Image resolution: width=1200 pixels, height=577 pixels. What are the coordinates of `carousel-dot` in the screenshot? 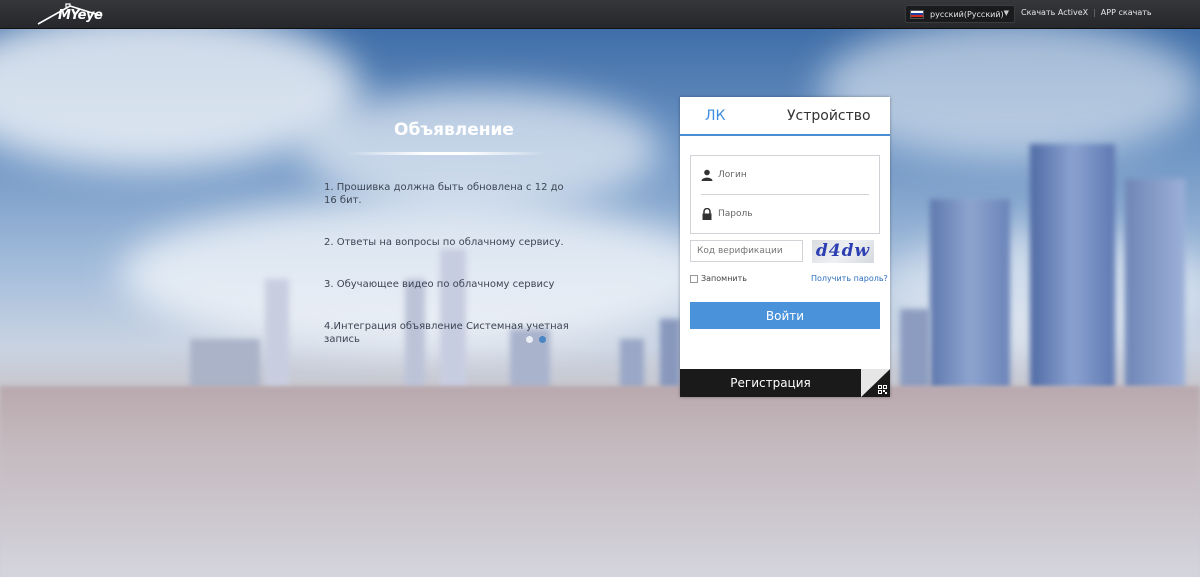 It's located at (529, 339).